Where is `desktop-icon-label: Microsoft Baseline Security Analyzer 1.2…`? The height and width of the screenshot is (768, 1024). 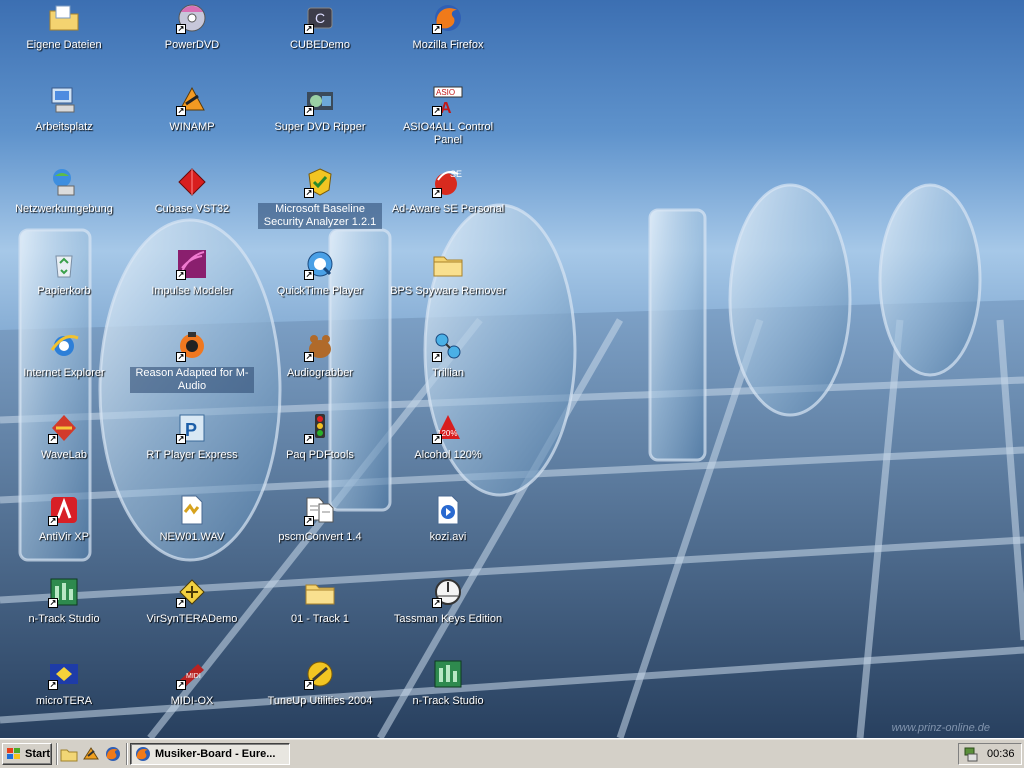 desktop-icon-label: Microsoft Baseline Security Analyzer 1.2… is located at coordinates (320, 216).